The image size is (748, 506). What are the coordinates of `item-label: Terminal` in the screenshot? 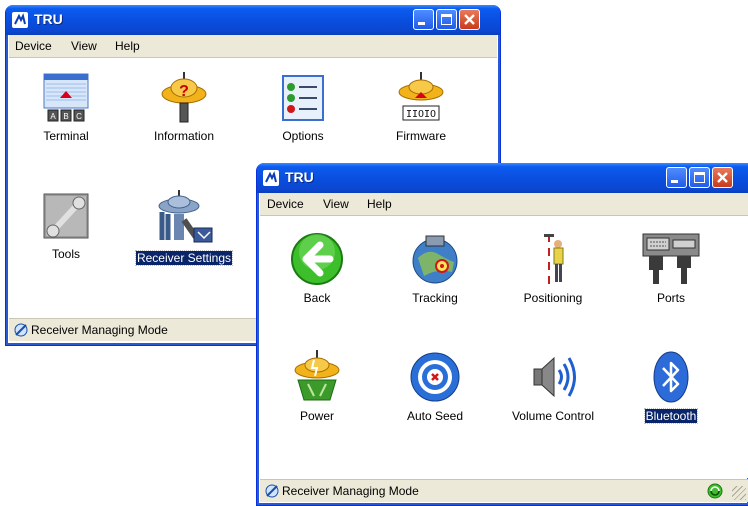 It's located at (66, 136).